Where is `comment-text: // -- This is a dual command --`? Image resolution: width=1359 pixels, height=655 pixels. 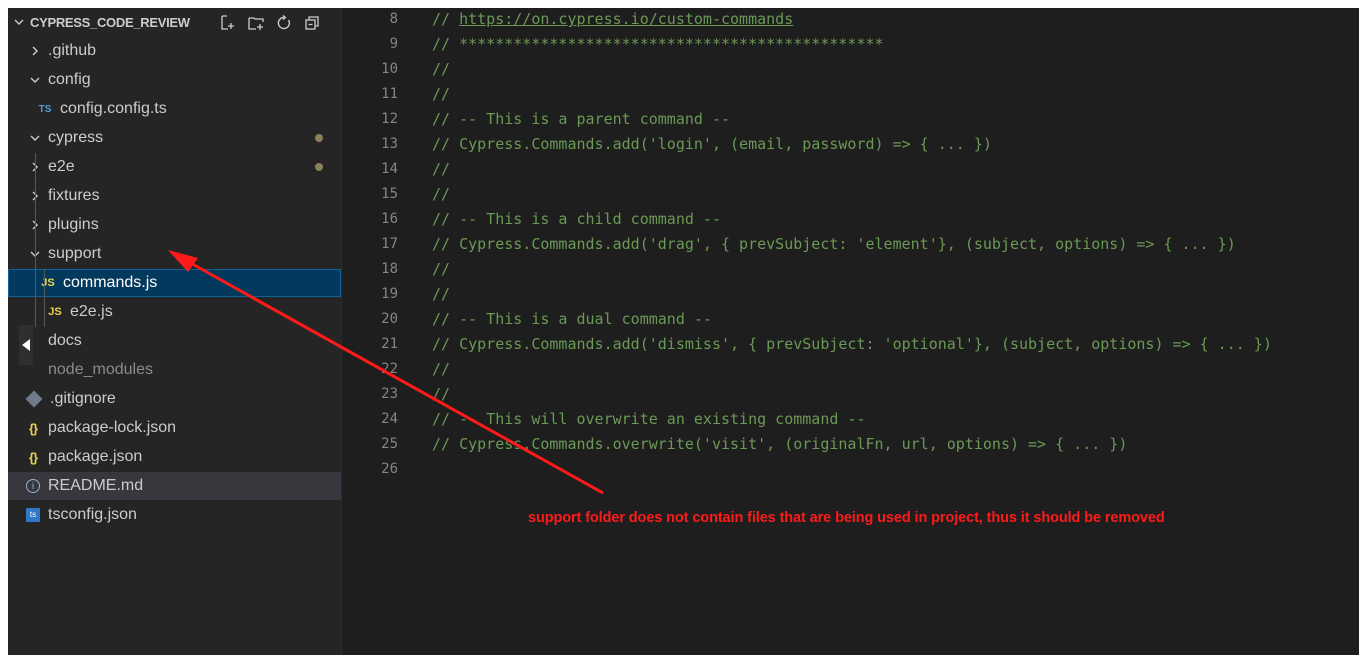 comment-text: // -- This is a dual command -- is located at coordinates (572, 319).